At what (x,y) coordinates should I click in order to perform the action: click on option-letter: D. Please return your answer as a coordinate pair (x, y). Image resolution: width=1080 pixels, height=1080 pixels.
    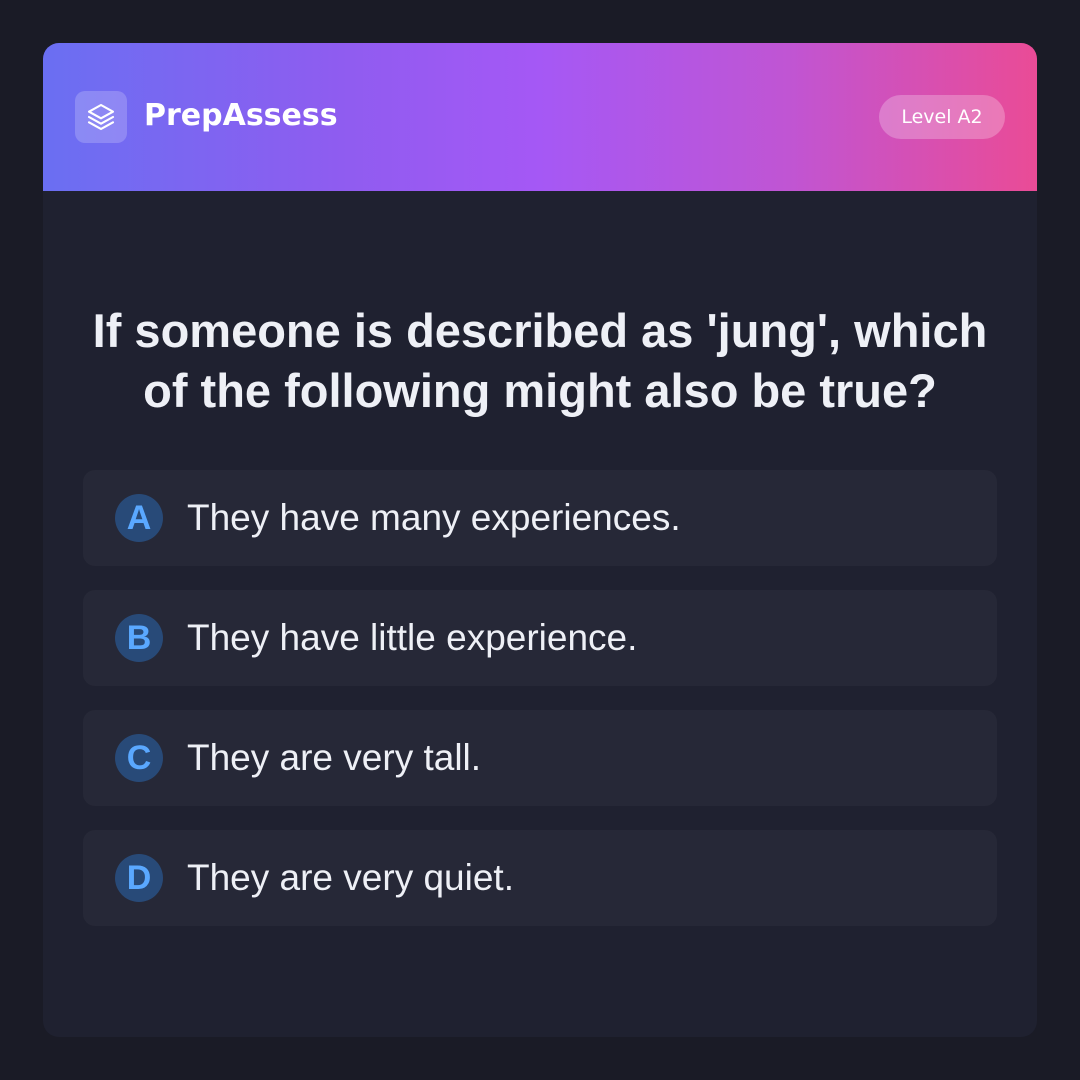
    Looking at the image, I should click on (139, 878).